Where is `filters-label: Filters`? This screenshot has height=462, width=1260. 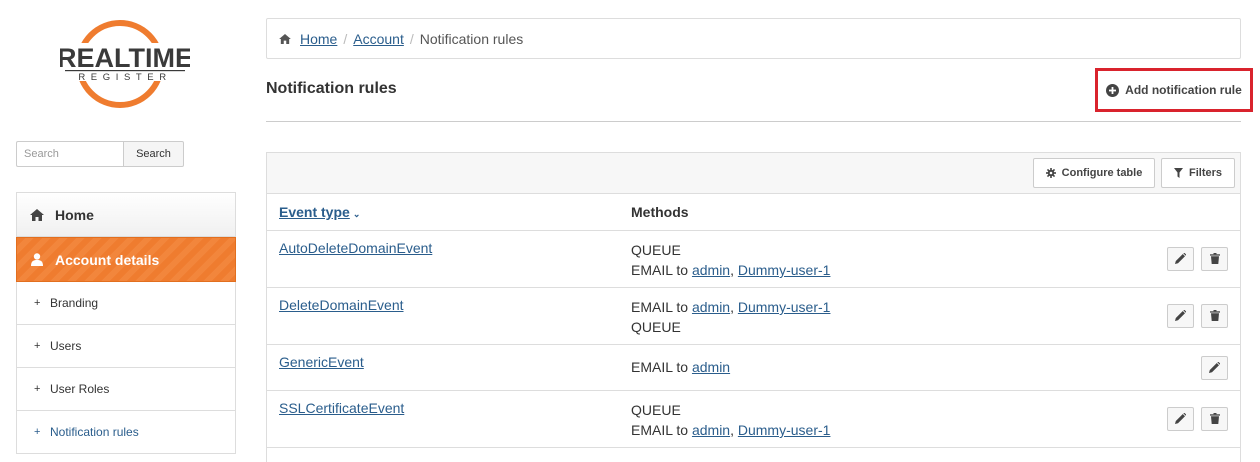 filters-label: Filters is located at coordinates (1205, 173).